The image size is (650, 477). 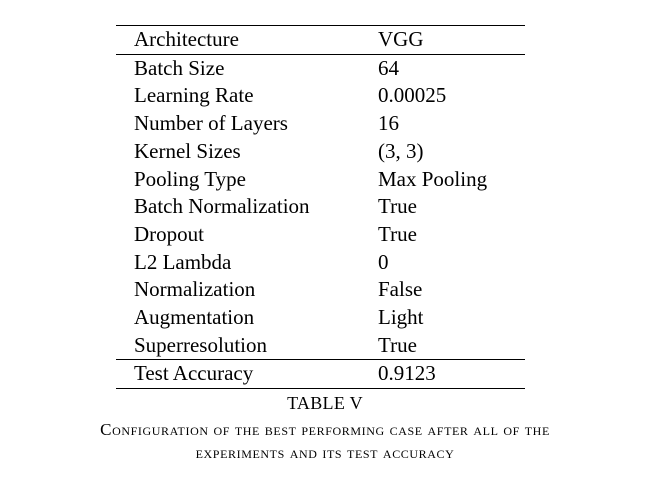 I want to click on row-key: Dropout, so click(x=169, y=233).